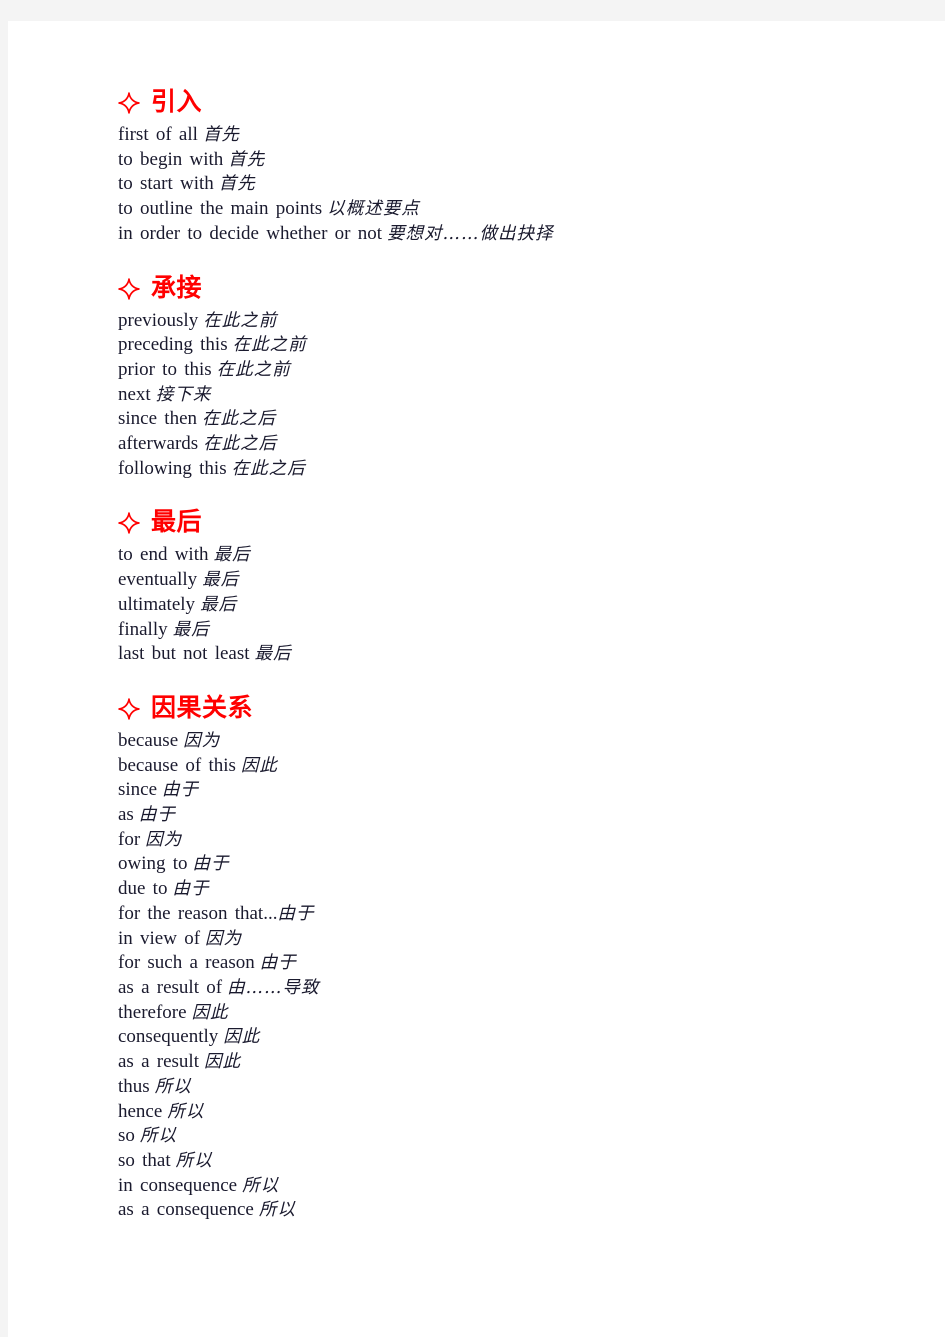 Image resolution: width=945 pixels, height=1337 pixels. What do you see at coordinates (202, 707) in the screenshot?
I see `section-title: 因果关系` at bounding box center [202, 707].